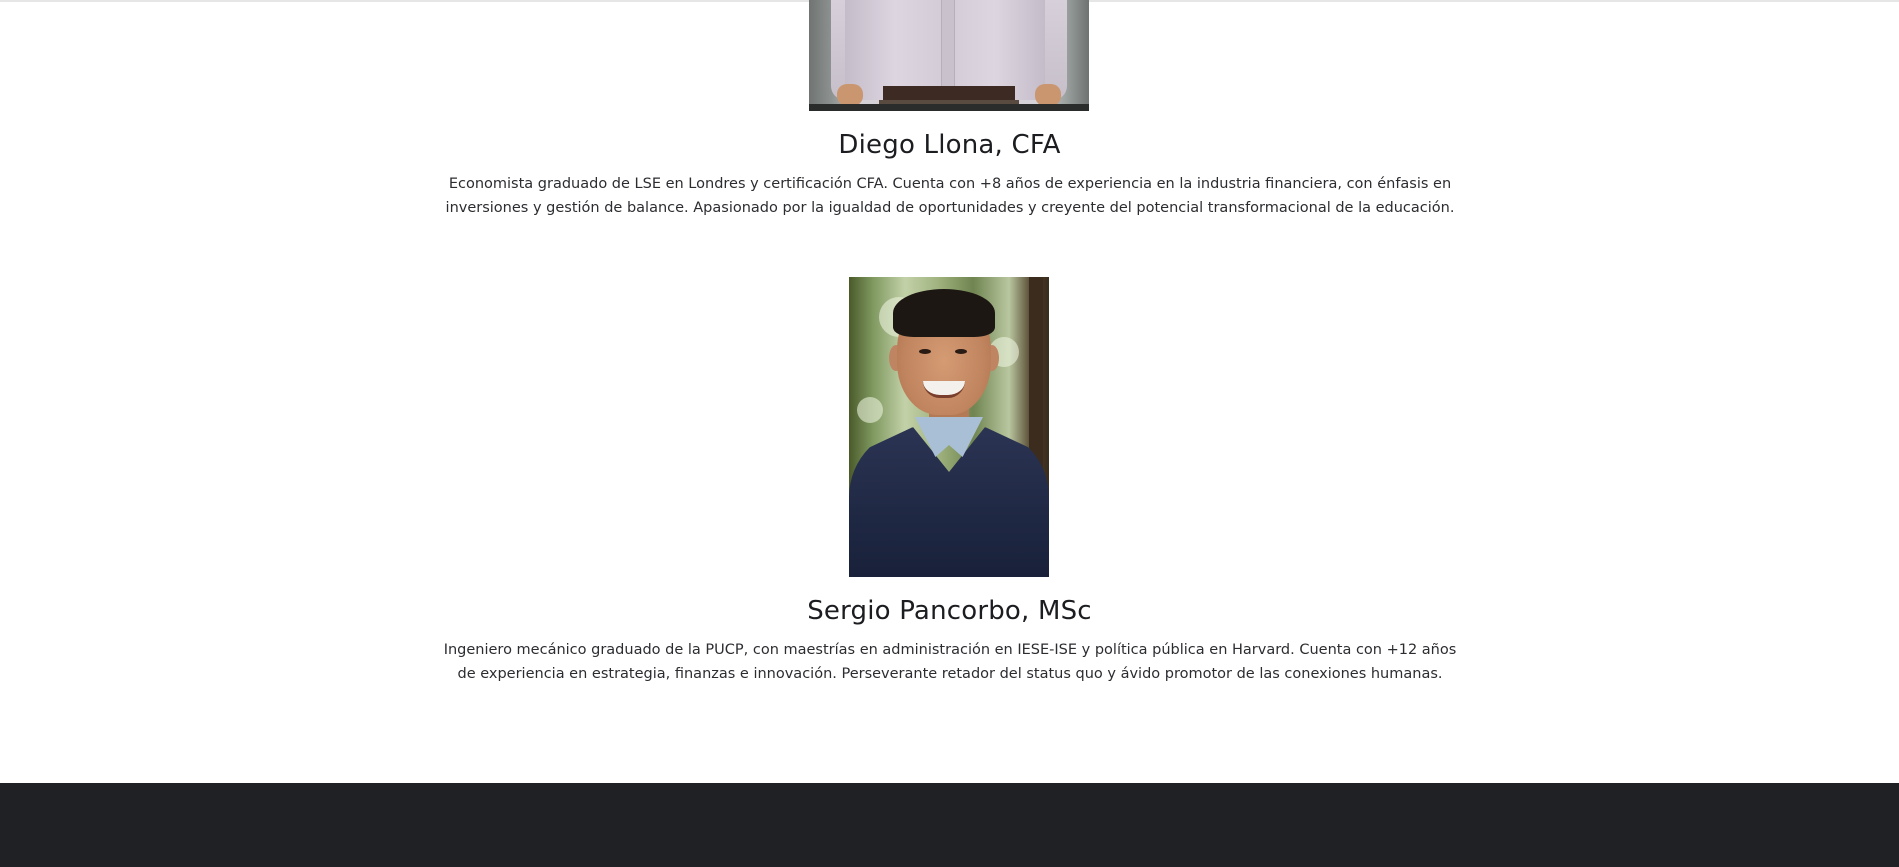 This screenshot has height=867, width=1899. Describe the element at coordinates (949, 611) in the screenshot. I see `team-member-name: Sergio Pancorbo, MSc` at that location.